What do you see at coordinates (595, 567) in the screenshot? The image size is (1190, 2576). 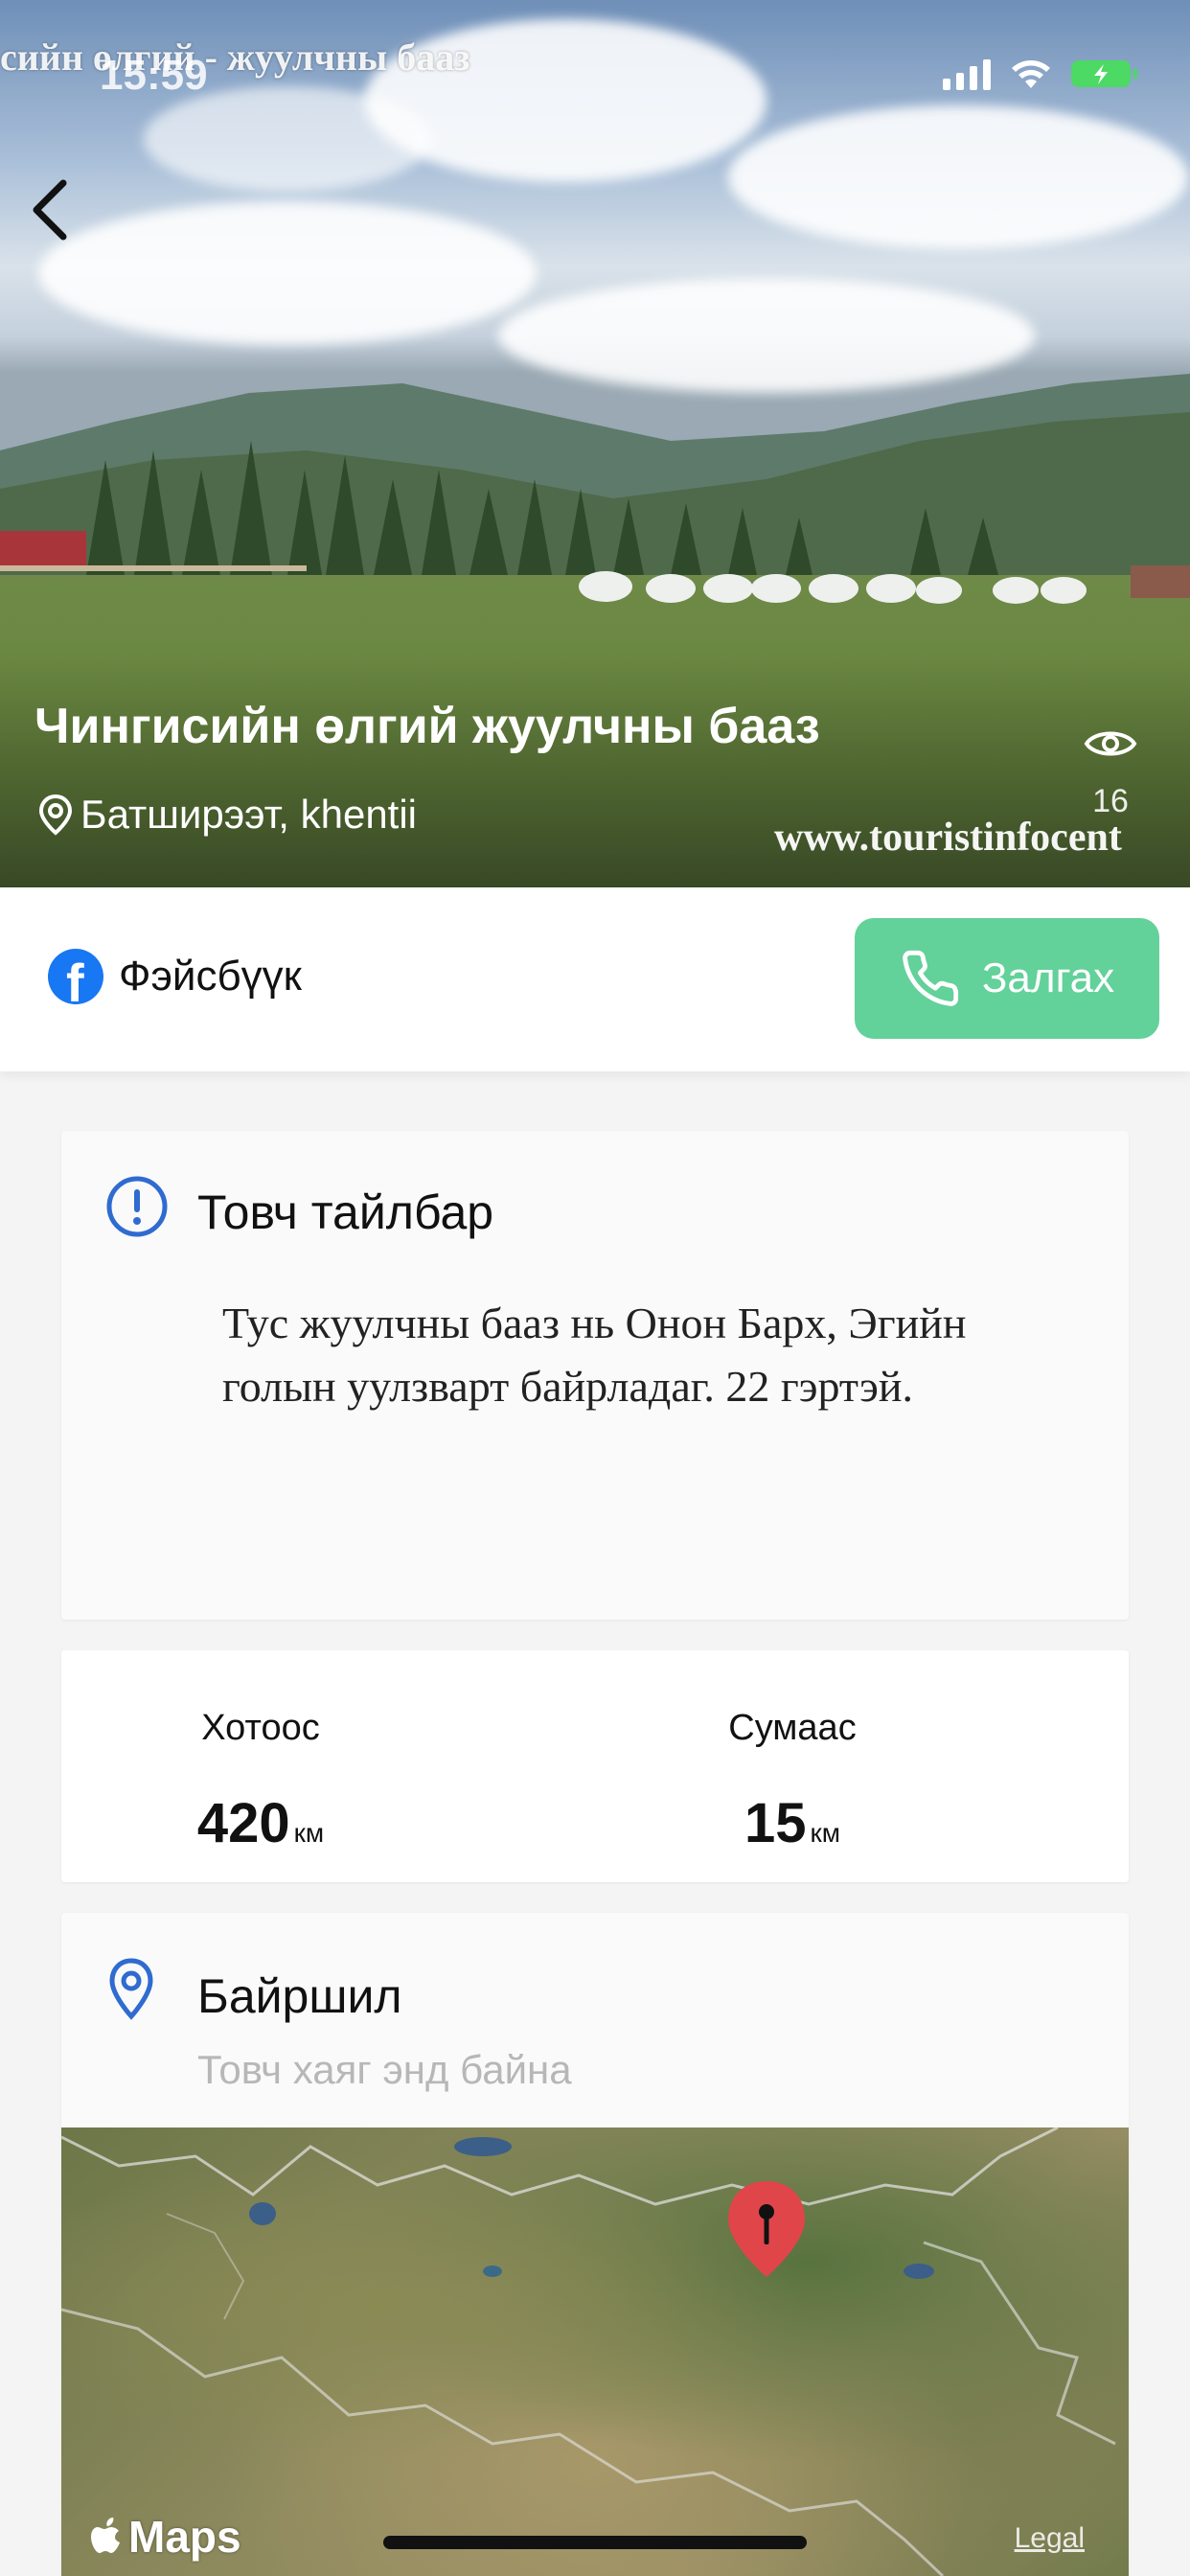 I see `ger-camp` at bounding box center [595, 567].